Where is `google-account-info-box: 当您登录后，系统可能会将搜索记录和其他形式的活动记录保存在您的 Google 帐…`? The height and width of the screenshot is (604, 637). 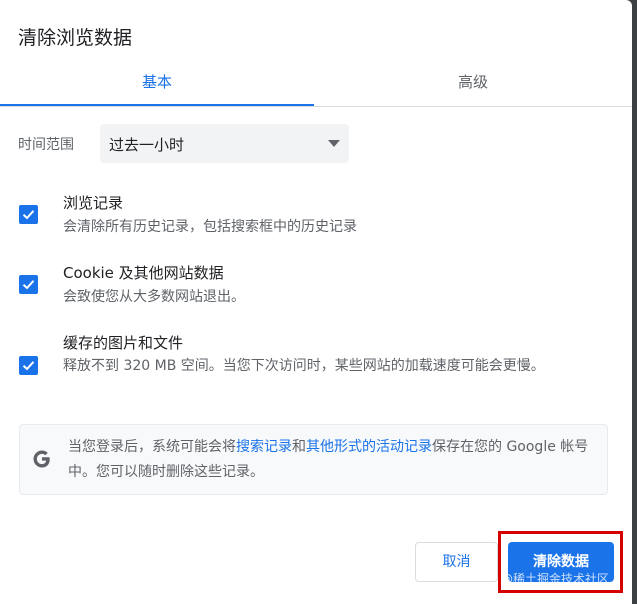 google-account-info-box: 当您登录后，系统可能会将搜索记录和其他形式的活动记录保存在您的 Google 帐… is located at coordinates (313, 459).